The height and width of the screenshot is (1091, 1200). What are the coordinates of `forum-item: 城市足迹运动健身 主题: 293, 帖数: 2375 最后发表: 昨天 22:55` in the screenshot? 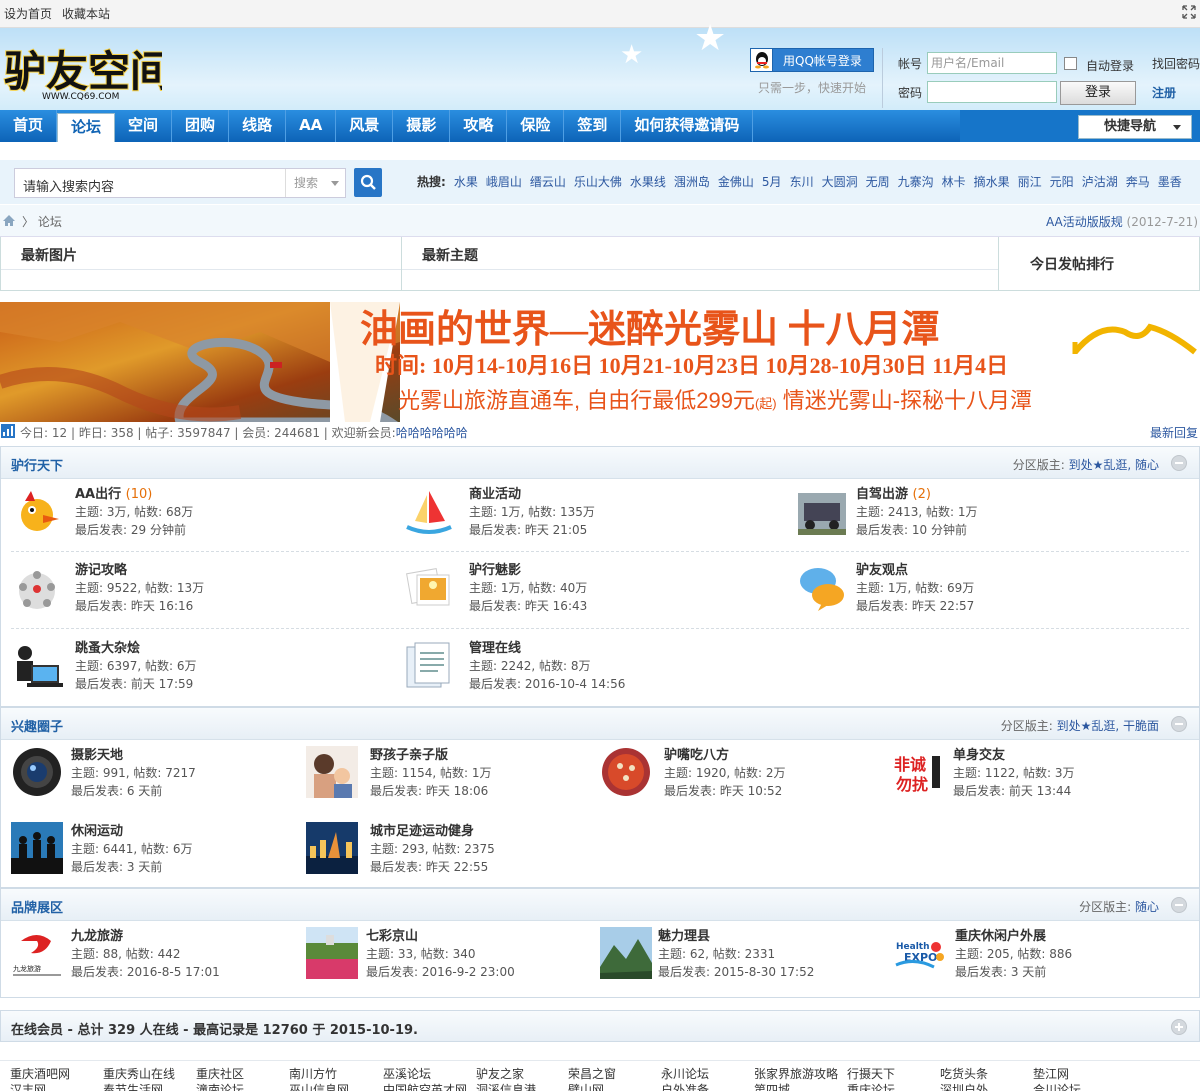 It's located at (451, 850).